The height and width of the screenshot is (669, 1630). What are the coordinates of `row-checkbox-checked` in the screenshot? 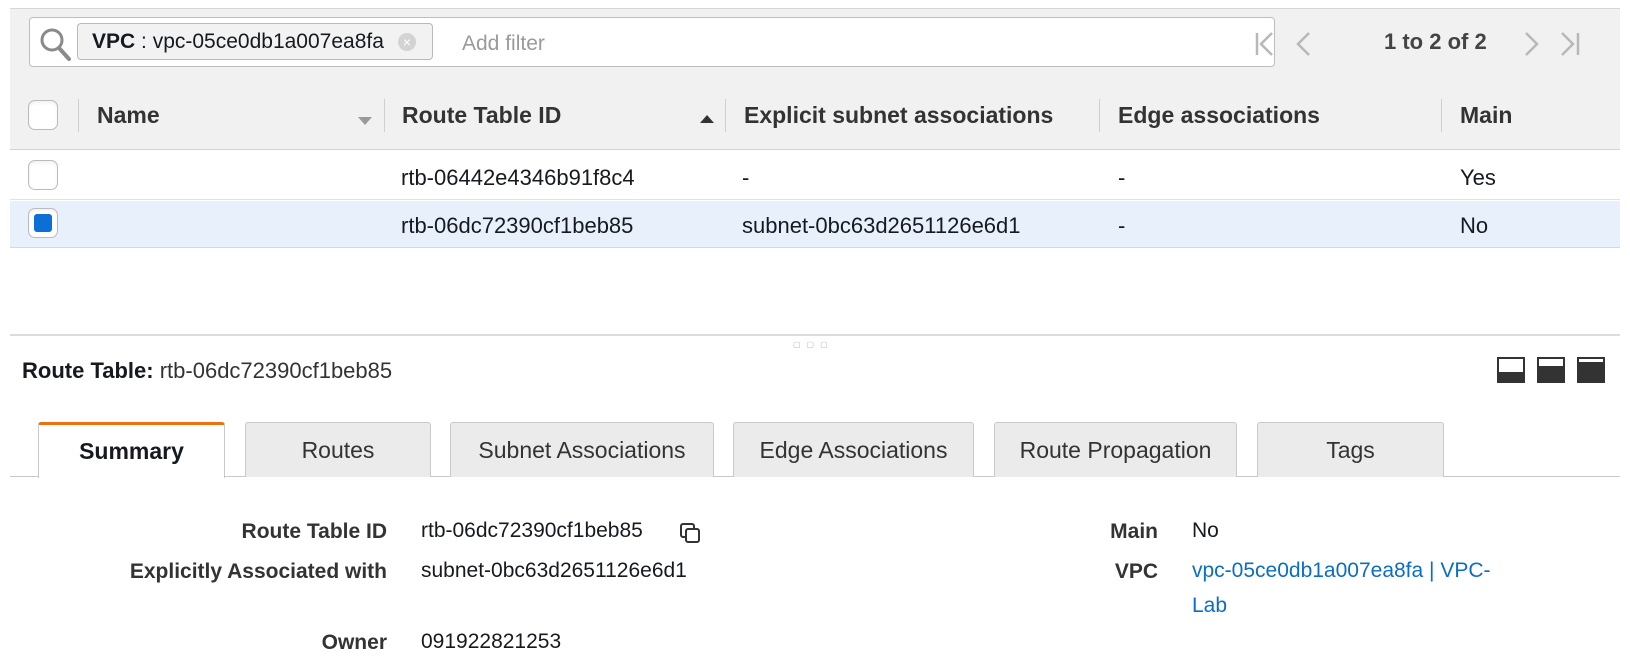 It's located at (43, 223).